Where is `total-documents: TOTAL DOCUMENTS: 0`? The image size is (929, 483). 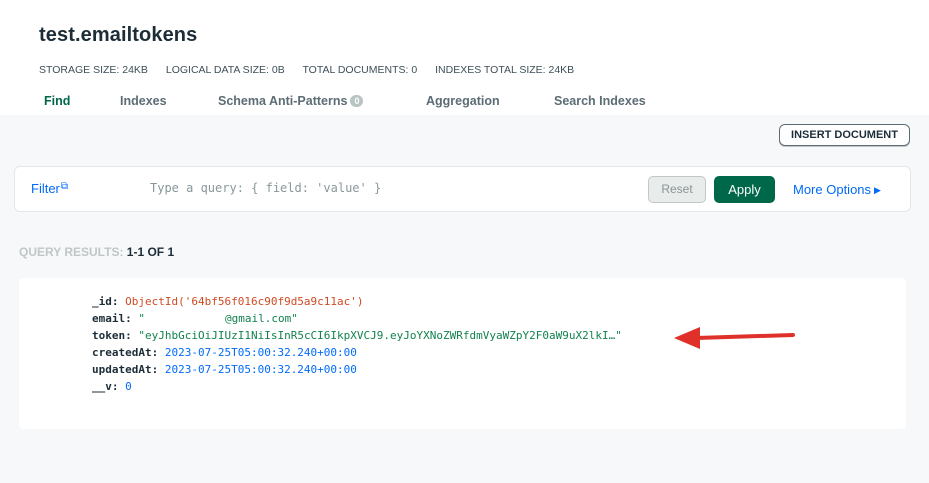
total-documents: TOTAL DOCUMENTS: 0 is located at coordinates (360, 70).